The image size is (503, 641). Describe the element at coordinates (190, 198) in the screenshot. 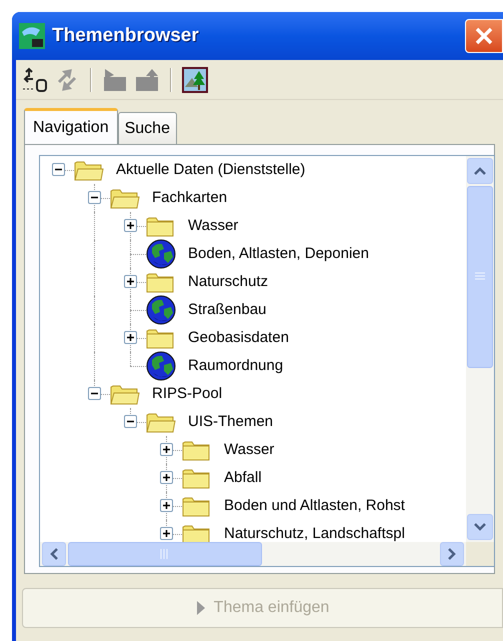

I see `tree-item-label: Fachkarten` at that location.